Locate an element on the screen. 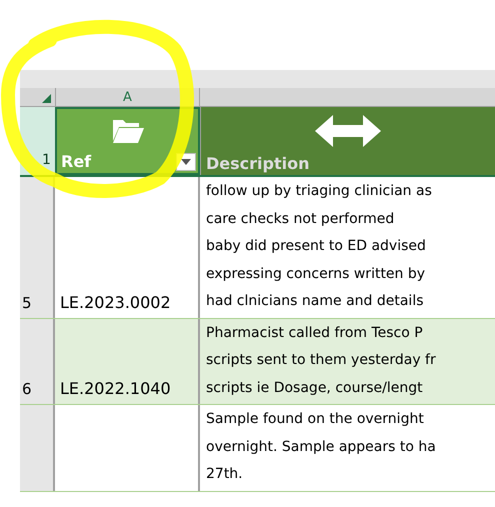 The height and width of the screenshot is (507, 495). header-label: Description is located at coordinates (257, 165).